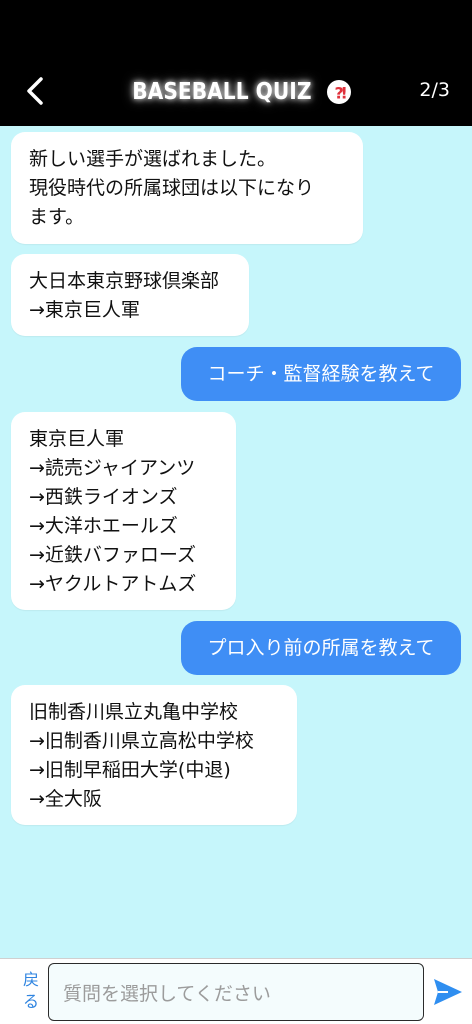 The width and height of the screenshot is (472, 1024). Describe the element at coordinates (167, 993) in the screenshot. I see `input-placeholder: 質問を選択してください` at that location.